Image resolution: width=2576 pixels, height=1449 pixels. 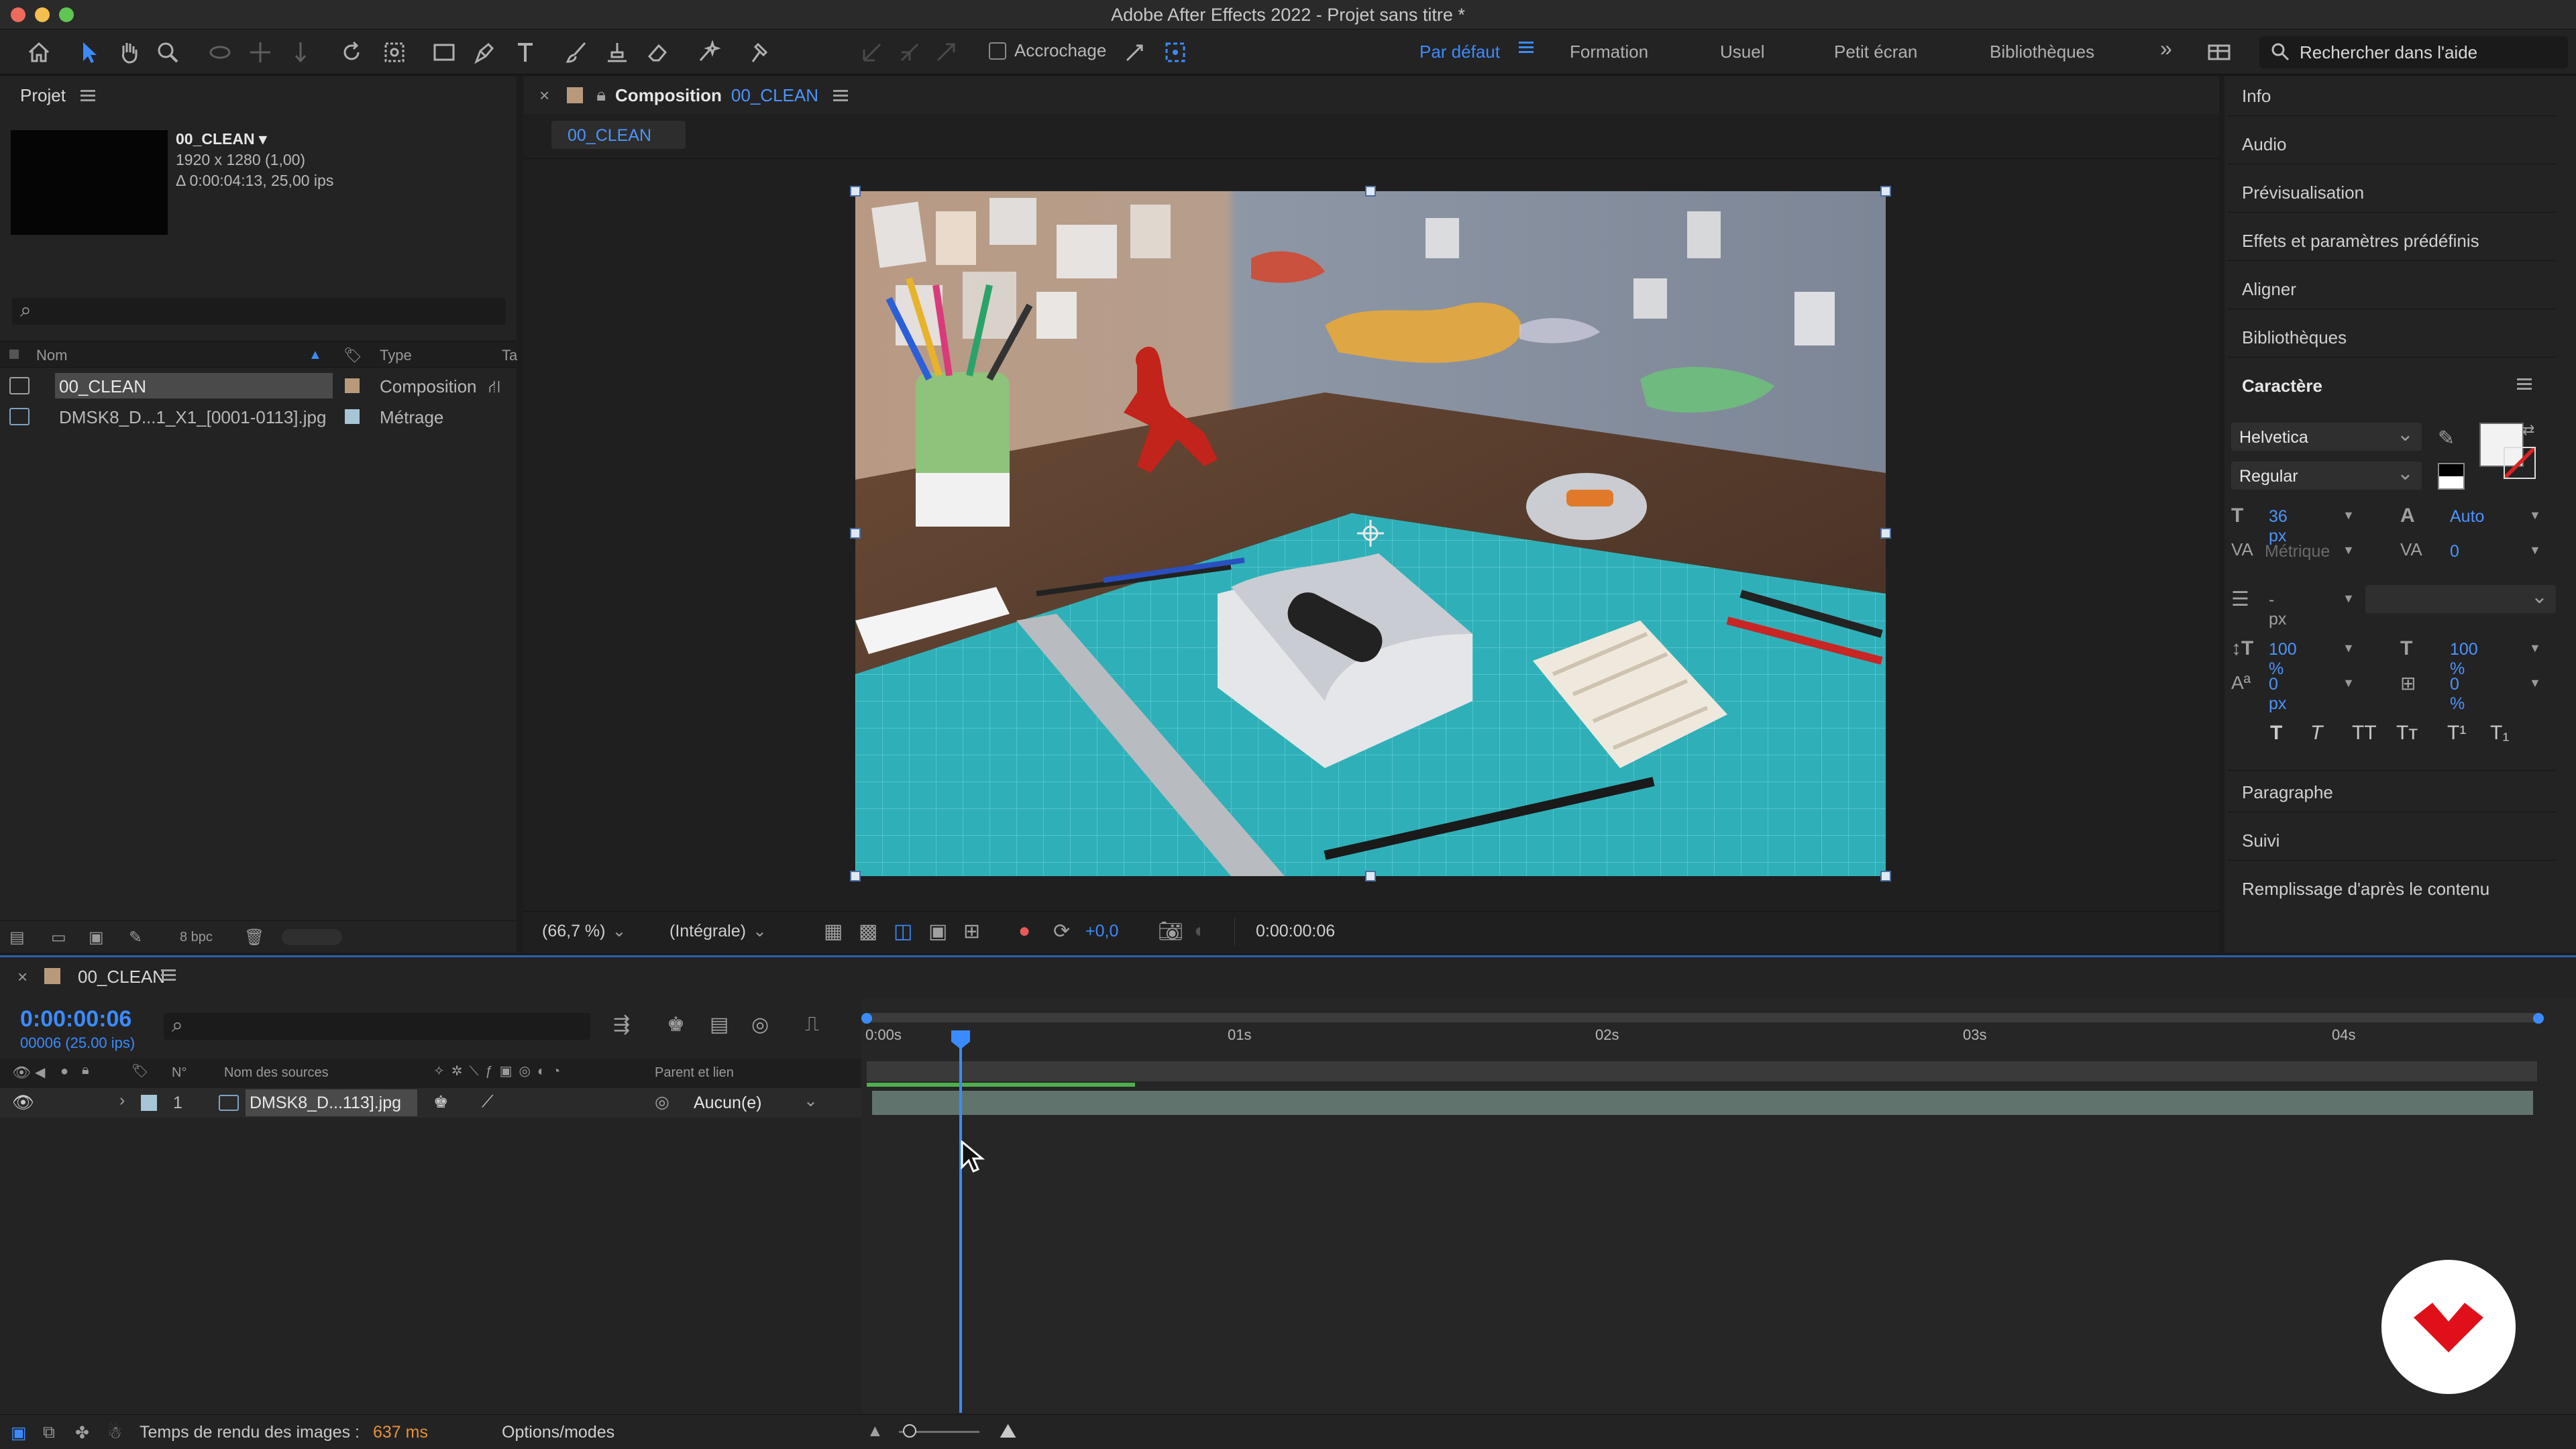 What do you see at coordinates (2464, 659) in the screenshot?
I see `horizontal-scale-value: 100 %` at bounding box center [2464, 659].